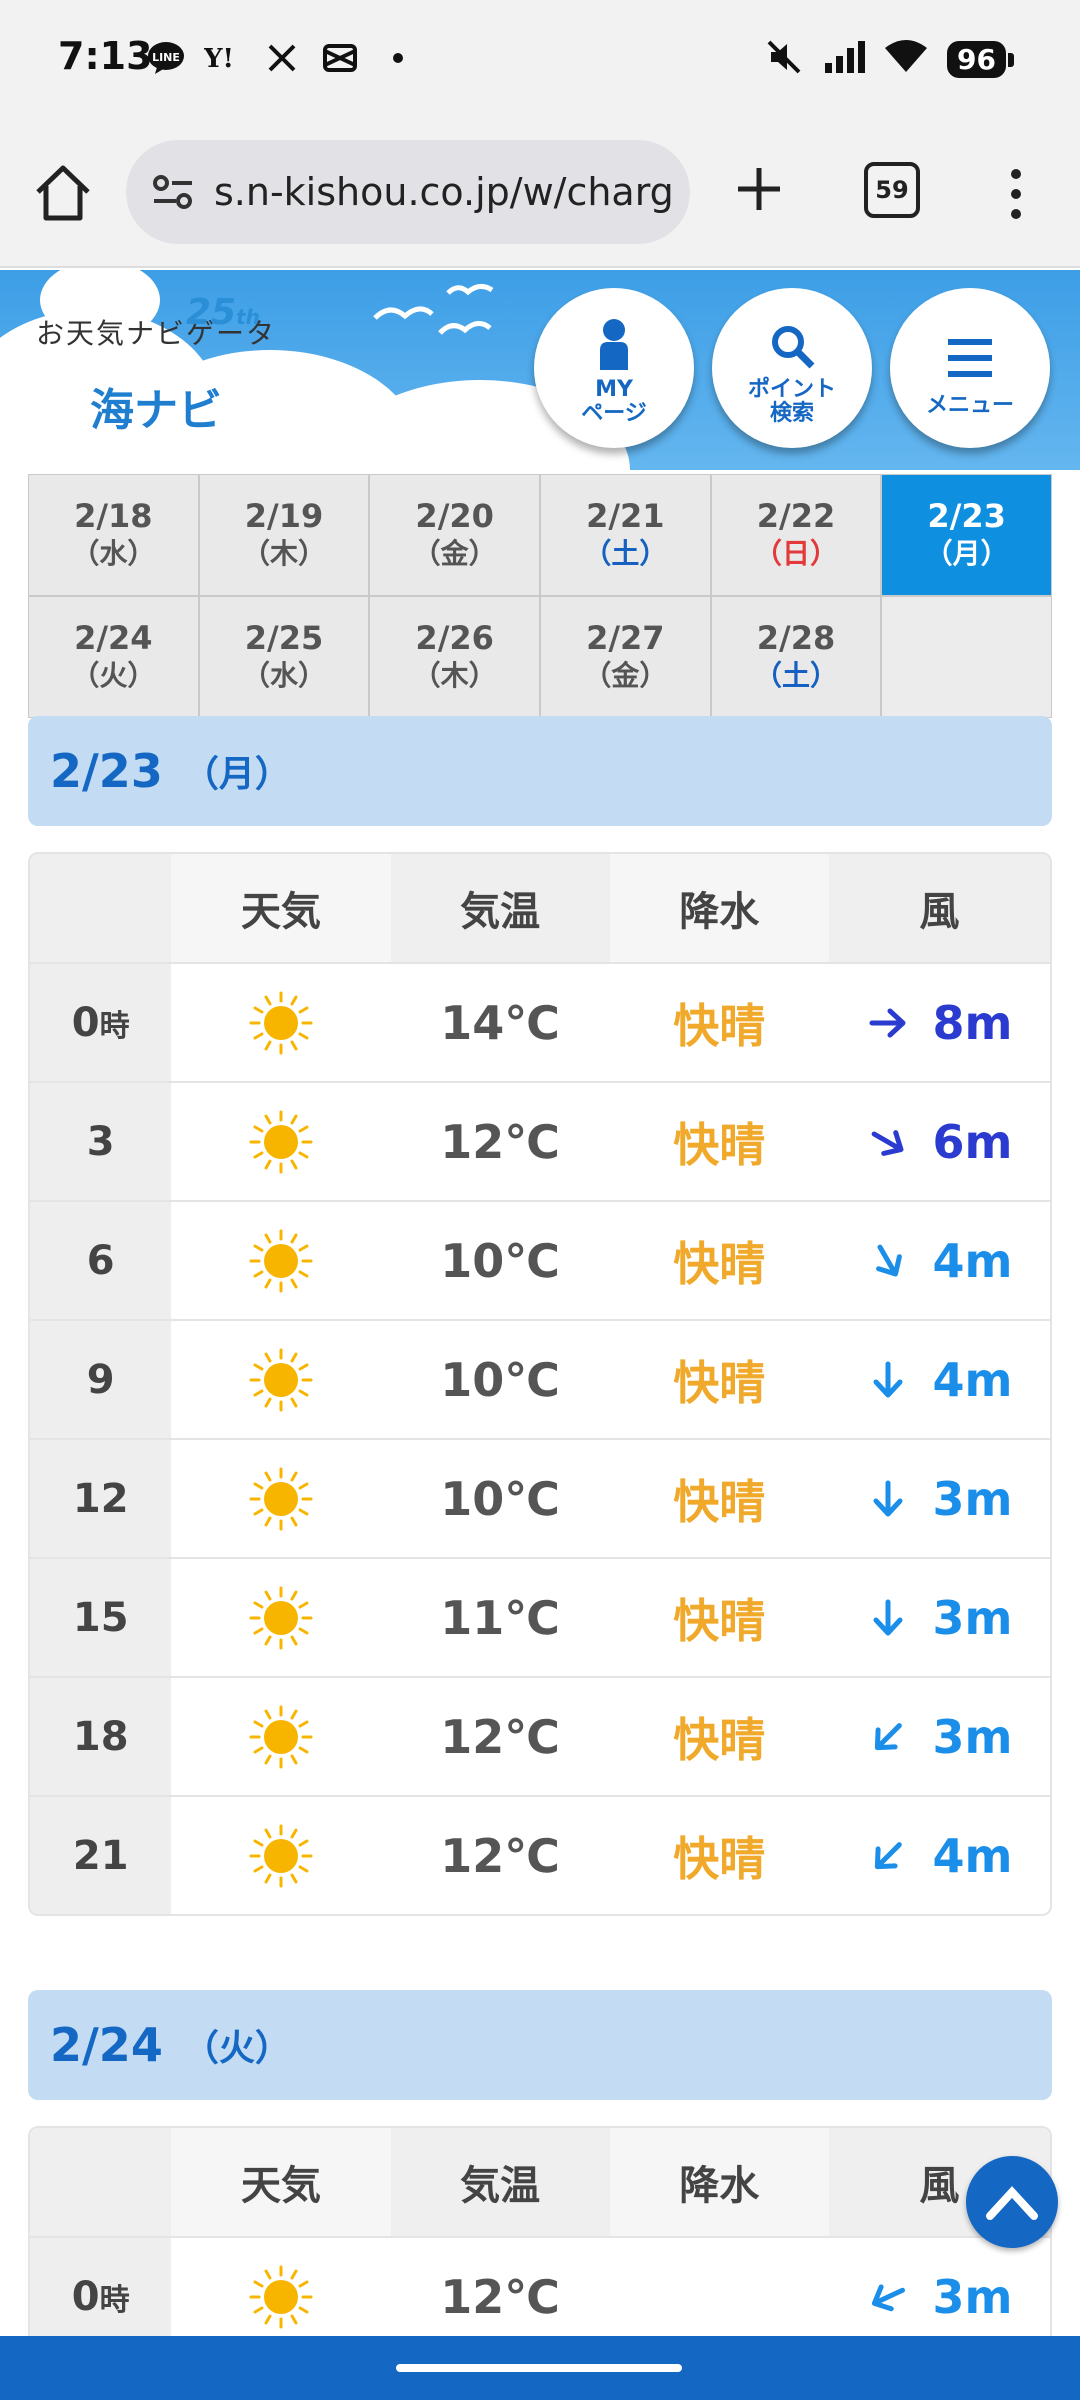  Describe the element at coordinates (540, 1259) in the screenshot. I see `table-row: 6 10℃ 快晴 4m` at that location.